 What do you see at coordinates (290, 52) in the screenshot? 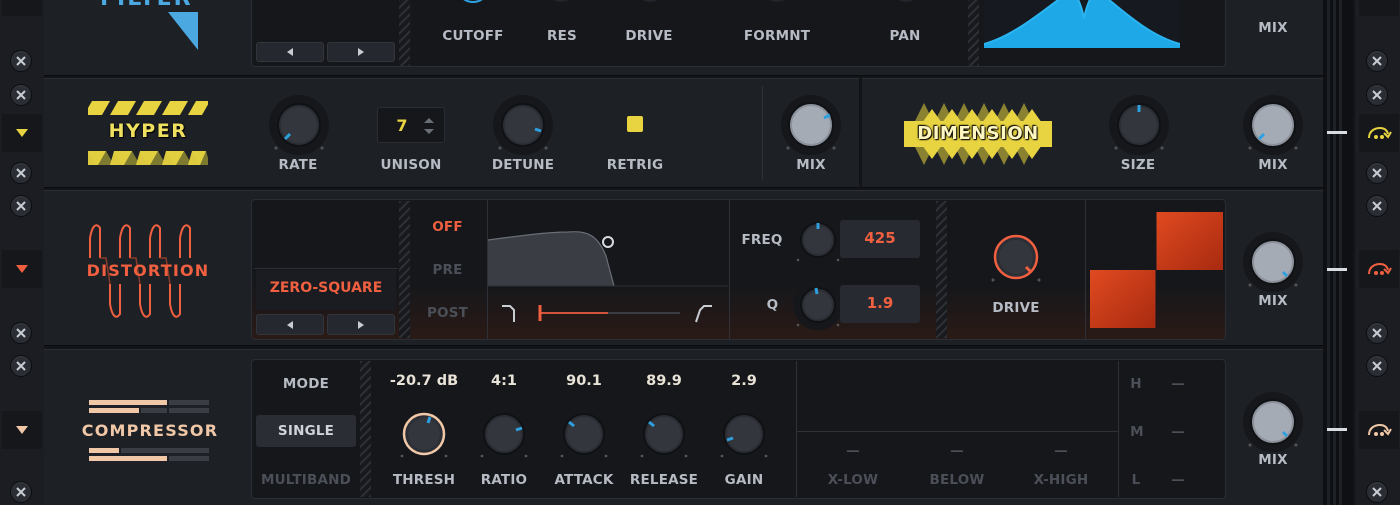
I see `filter-prev-button` at bounding box center [290, 52].